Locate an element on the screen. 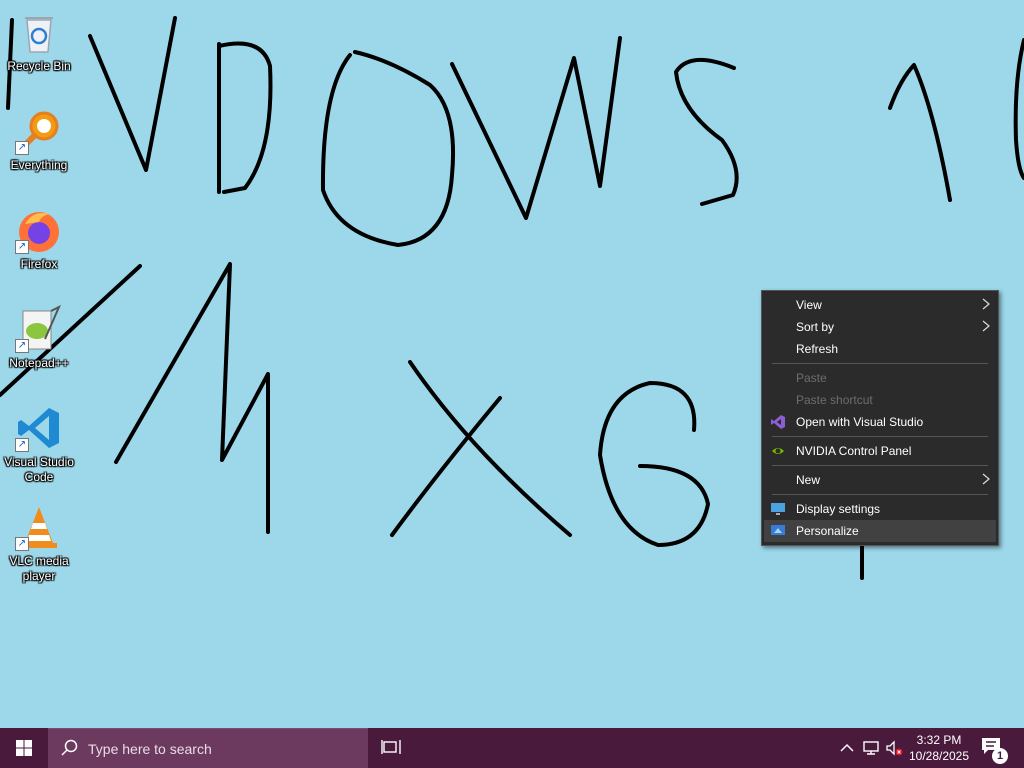 The height and width of the screenshot is (768, 1024). desktop-icon-label: Firefox is located at coordinates (39, 264).